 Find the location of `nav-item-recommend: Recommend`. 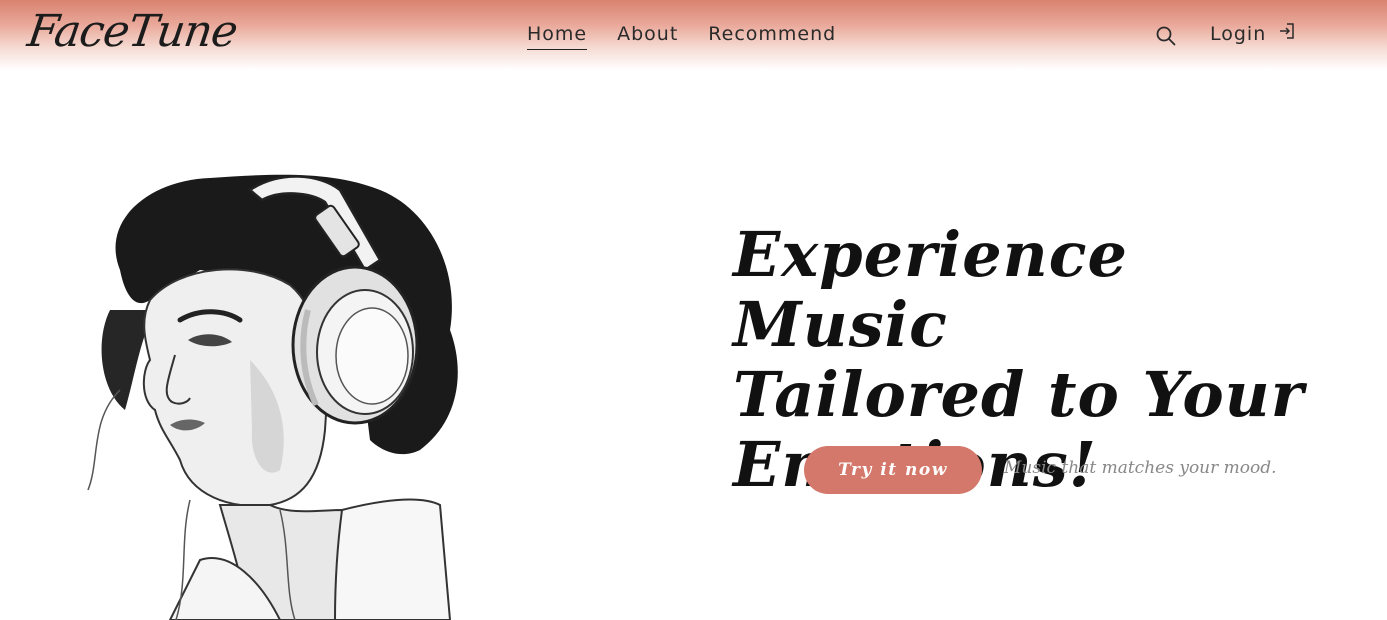

nav-item-recommend: Recommend is located at coordinates (772, 34).